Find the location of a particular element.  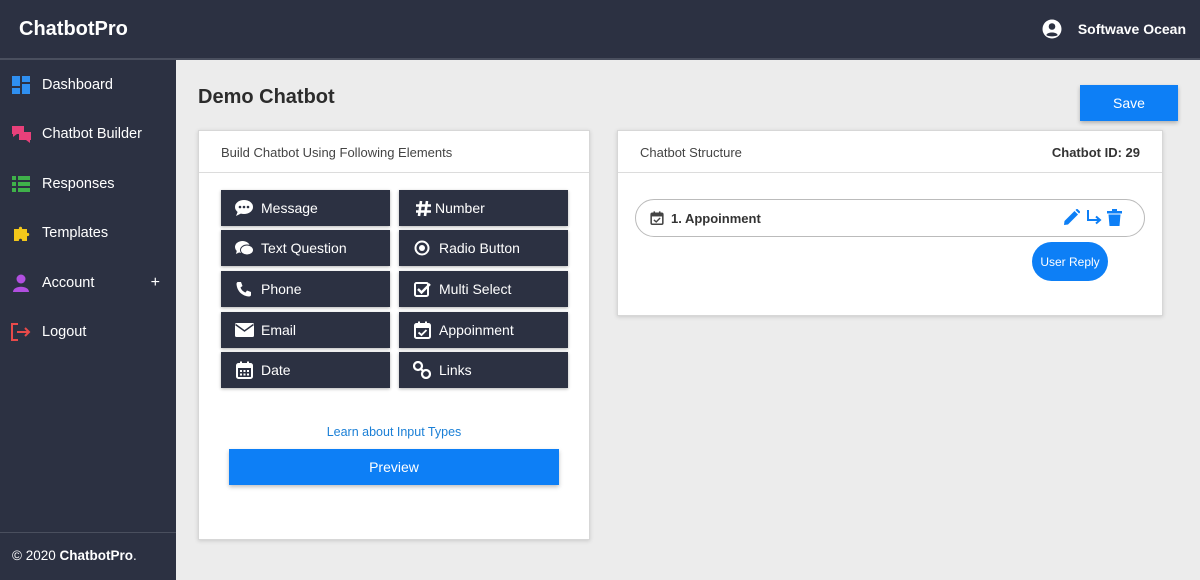

structure-node: 1. Appoinment is located at coordinates (890, 218).